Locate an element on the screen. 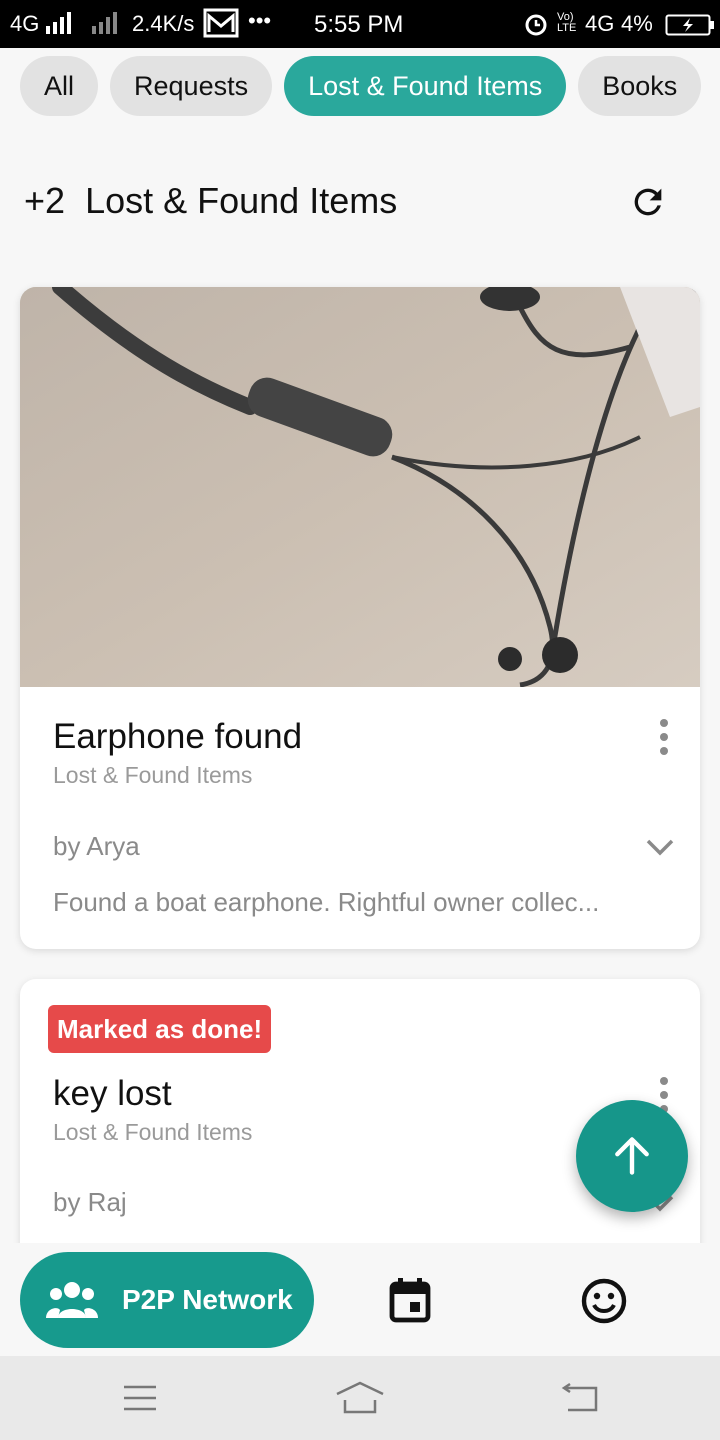 This screenshot has width=720, height=1440. chevron-down-icon is located at coordinates (660, 847).